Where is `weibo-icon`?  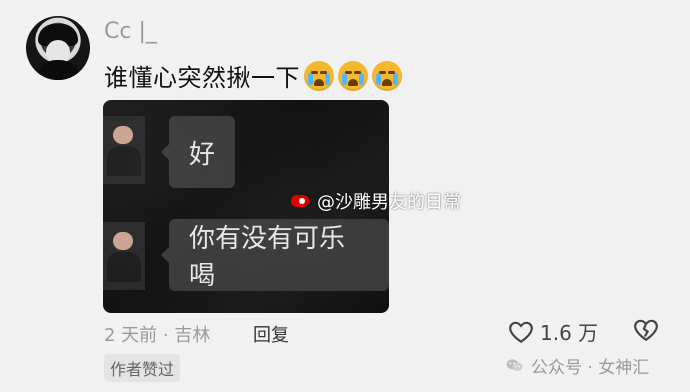
weibo-icon is located at coordinates (301, 201).